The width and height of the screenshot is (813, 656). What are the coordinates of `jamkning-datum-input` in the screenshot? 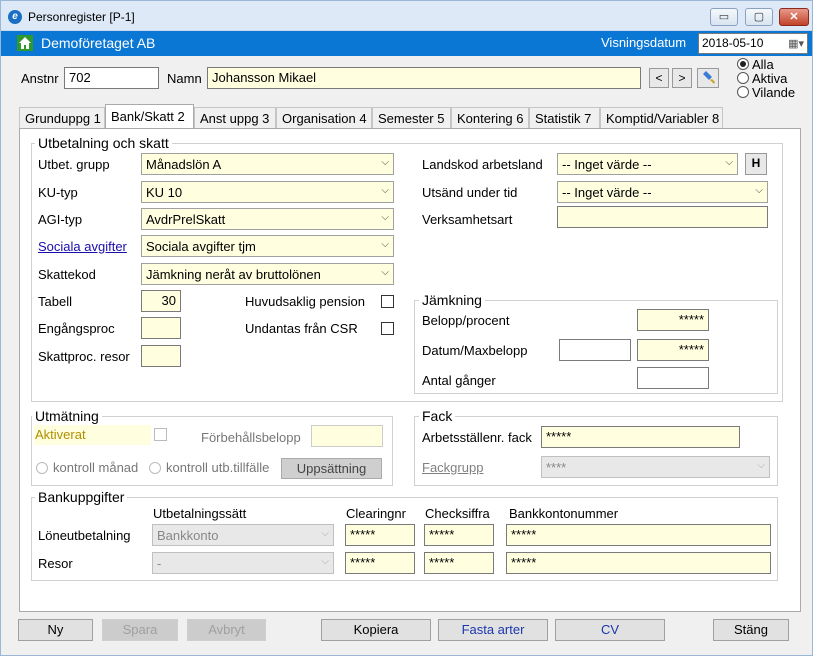 It's located at (595, 350).